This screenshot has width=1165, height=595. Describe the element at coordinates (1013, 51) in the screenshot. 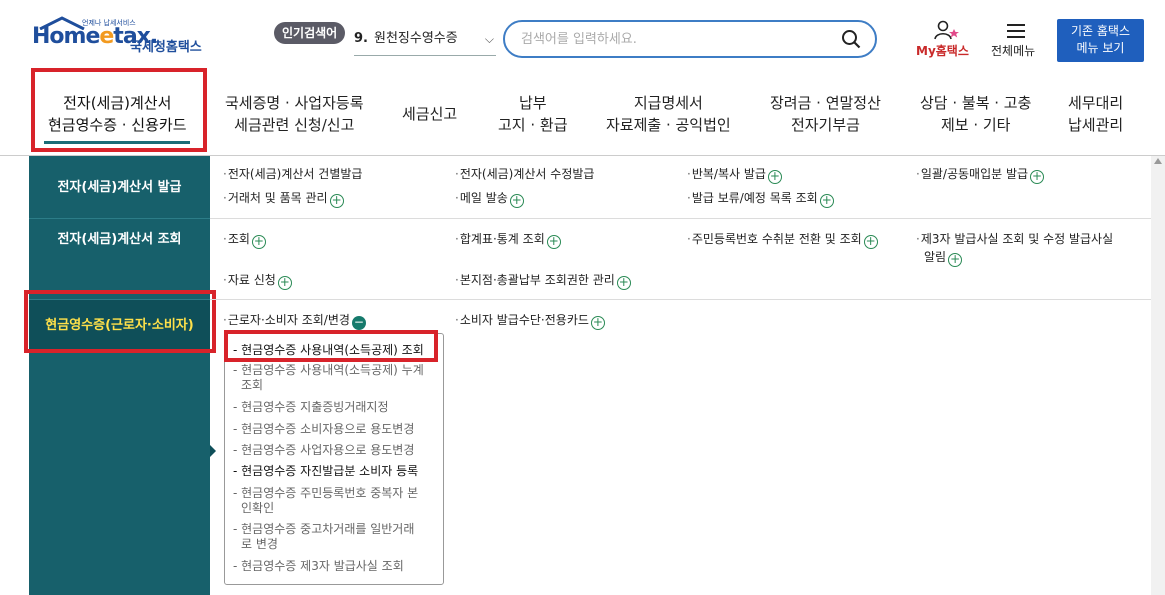

I see `all-menu-label: 전체메뉴` at that location.